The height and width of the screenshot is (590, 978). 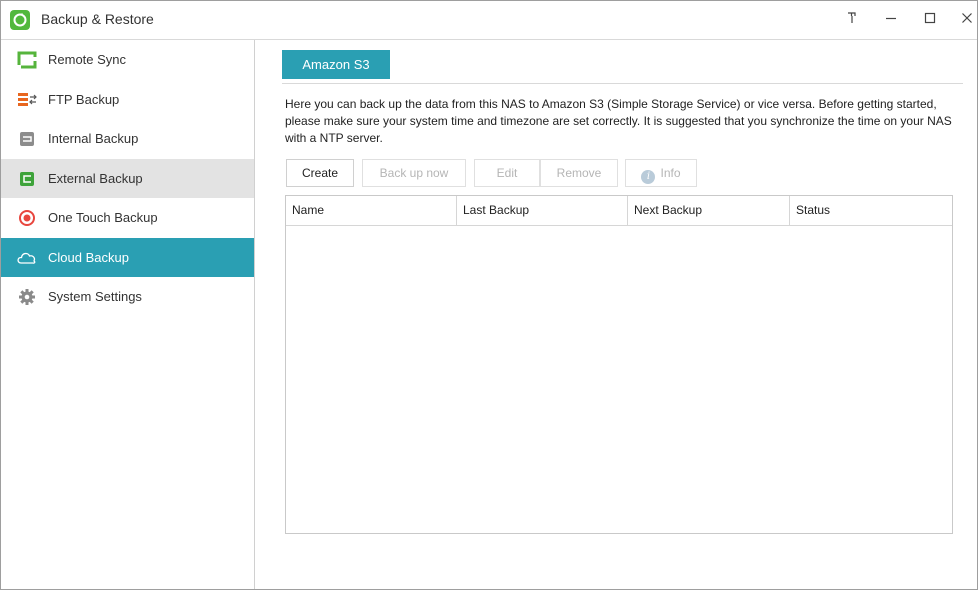 What do you see at coordinates (709, 210) in the screenshot?
I see `column-header-next-backup: Next Backup` at bounding box center [709, 210].